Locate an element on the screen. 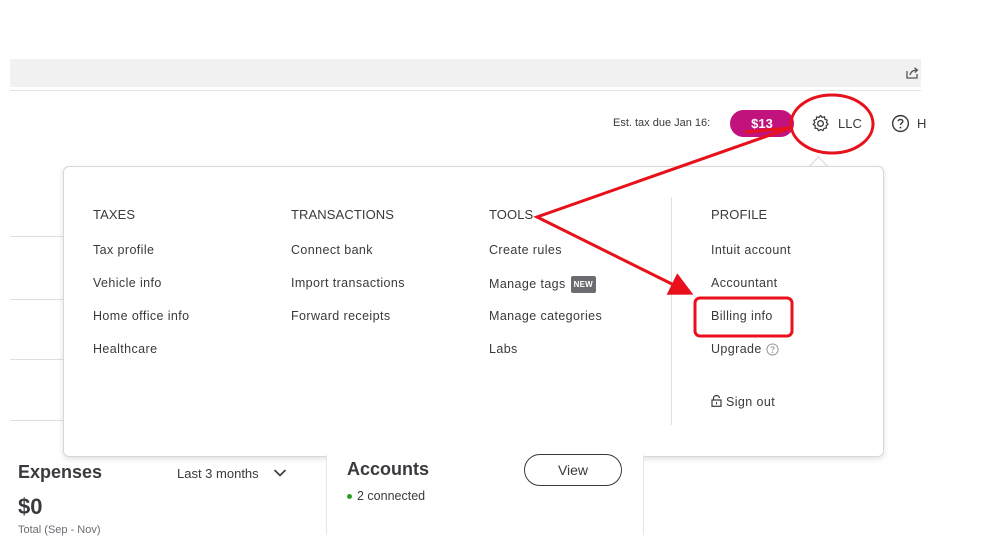  question-circle-icon is located at coordinates (772, 349).